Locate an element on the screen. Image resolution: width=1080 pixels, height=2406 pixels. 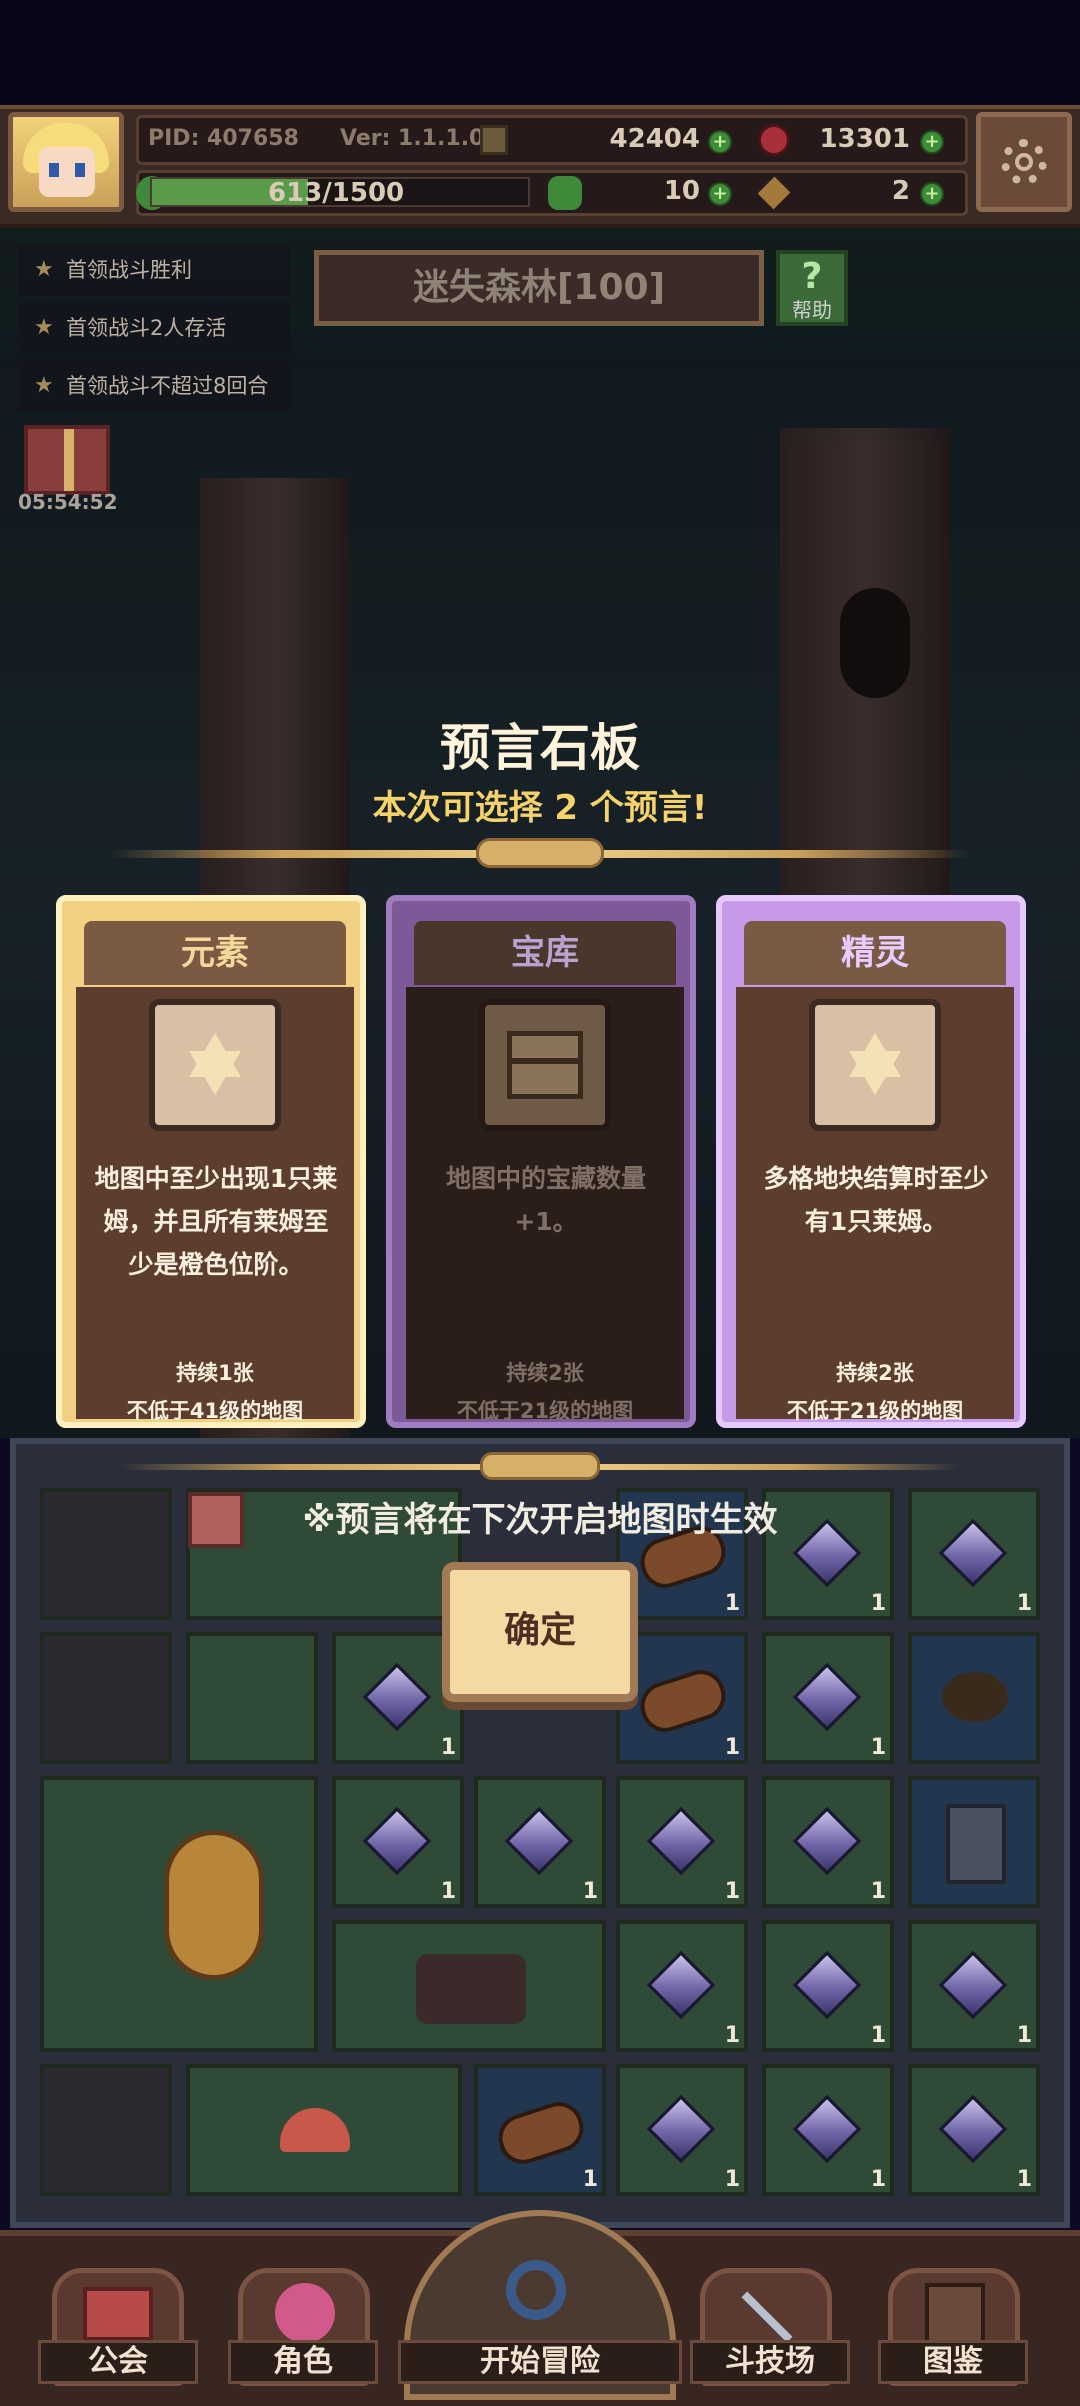
crossed-swords-icon is located at coordinates (767, 2317).